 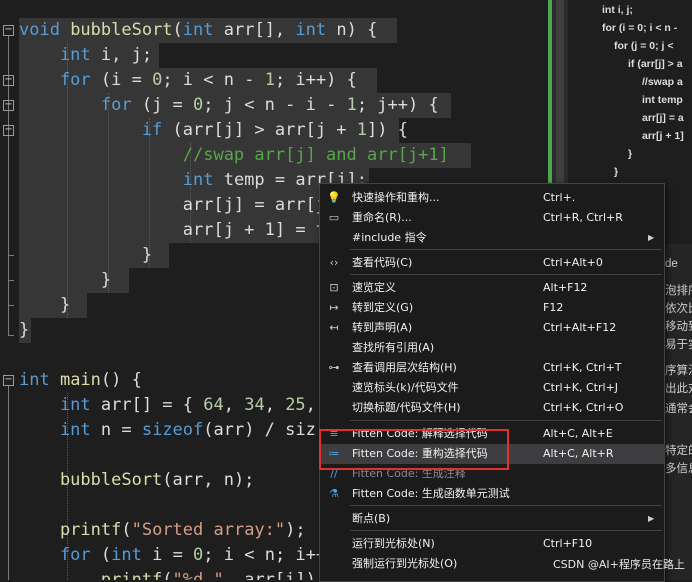 I want to click on menu-item-label: 速览标头(k)/代码文件, so click(x=405, y=387).